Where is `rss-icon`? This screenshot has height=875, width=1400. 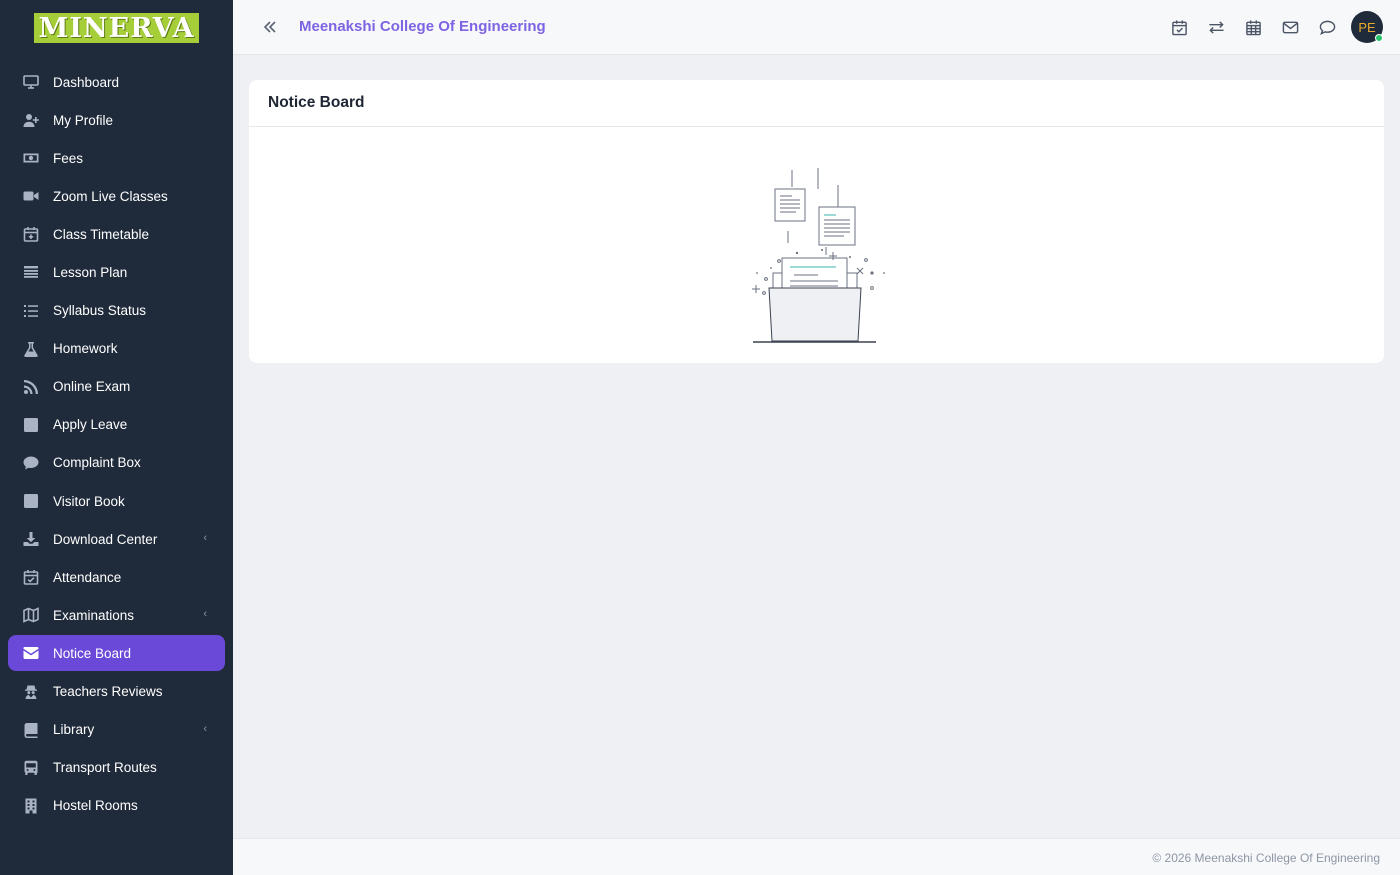 rss-icon is located at coordinates (31, 387).